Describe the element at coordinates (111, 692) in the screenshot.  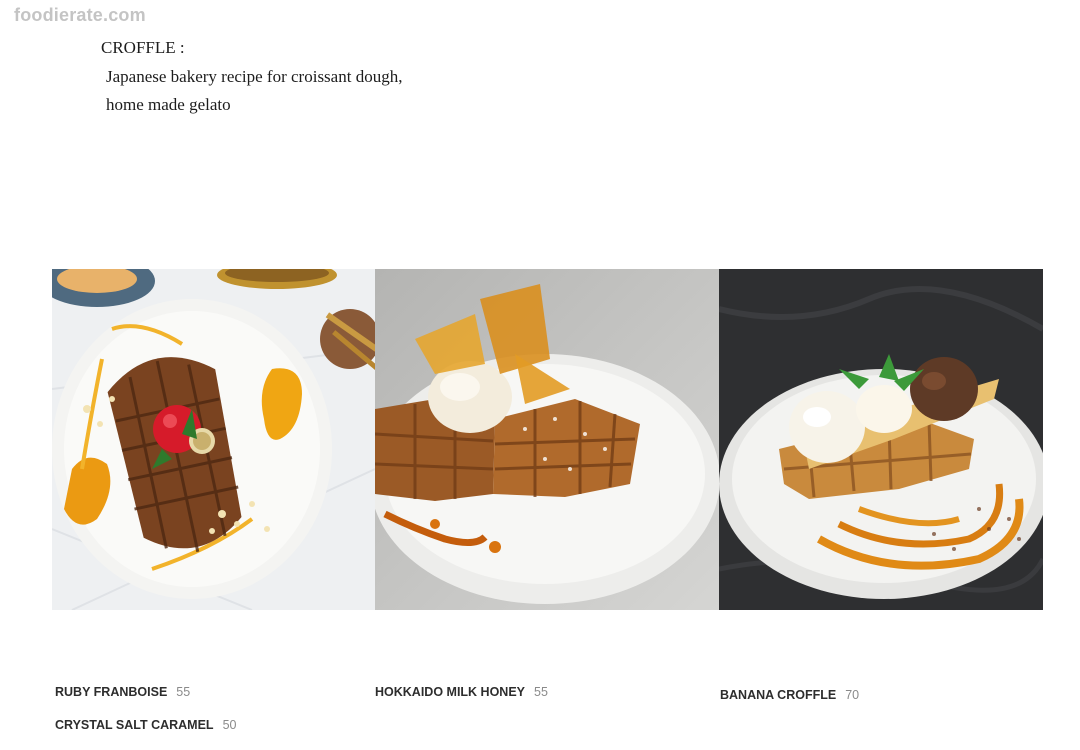
I see `menu-item-name: RUBY FRANBOISE` at that location.